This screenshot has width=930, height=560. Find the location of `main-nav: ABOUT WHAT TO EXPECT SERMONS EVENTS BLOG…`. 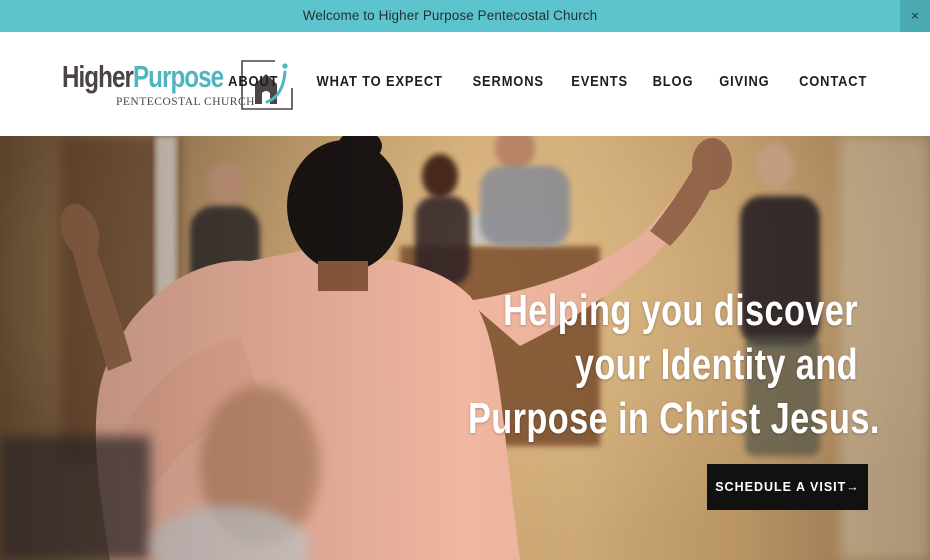

main-nav: ABOUT WHAT TO EXPECT SERMONS EVENTS BLOG… is located at coordinates (534, 81).